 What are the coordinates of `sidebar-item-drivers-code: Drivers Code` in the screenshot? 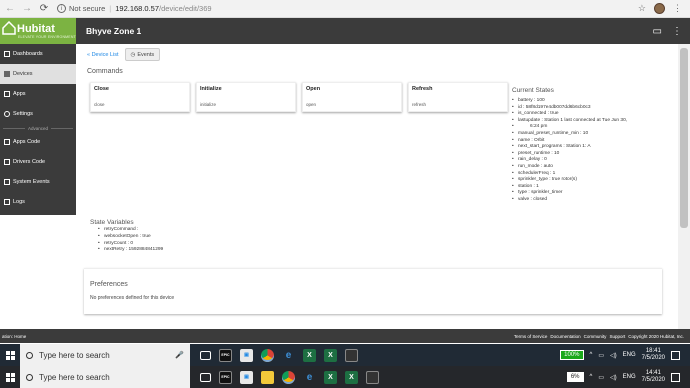 It's located at (38, 162).